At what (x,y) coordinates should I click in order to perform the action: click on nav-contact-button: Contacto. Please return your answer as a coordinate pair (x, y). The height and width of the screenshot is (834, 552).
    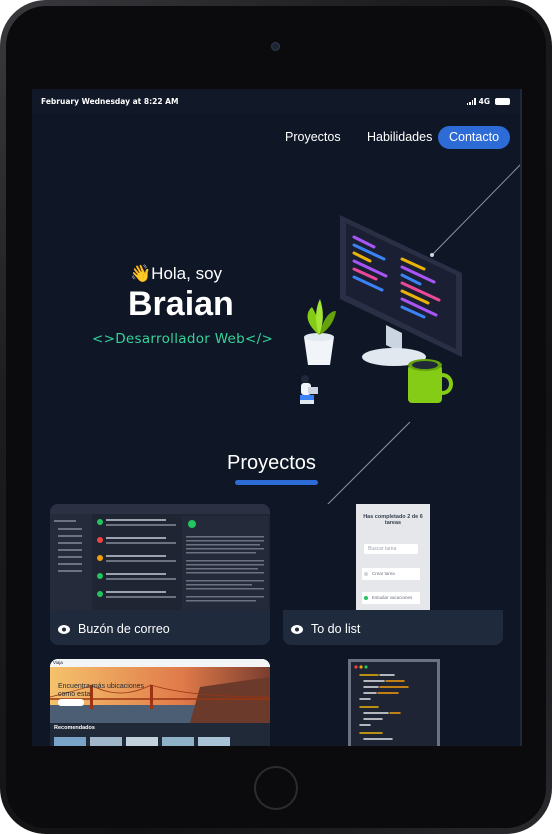
    Looking at the image, I should click on (474, 137).